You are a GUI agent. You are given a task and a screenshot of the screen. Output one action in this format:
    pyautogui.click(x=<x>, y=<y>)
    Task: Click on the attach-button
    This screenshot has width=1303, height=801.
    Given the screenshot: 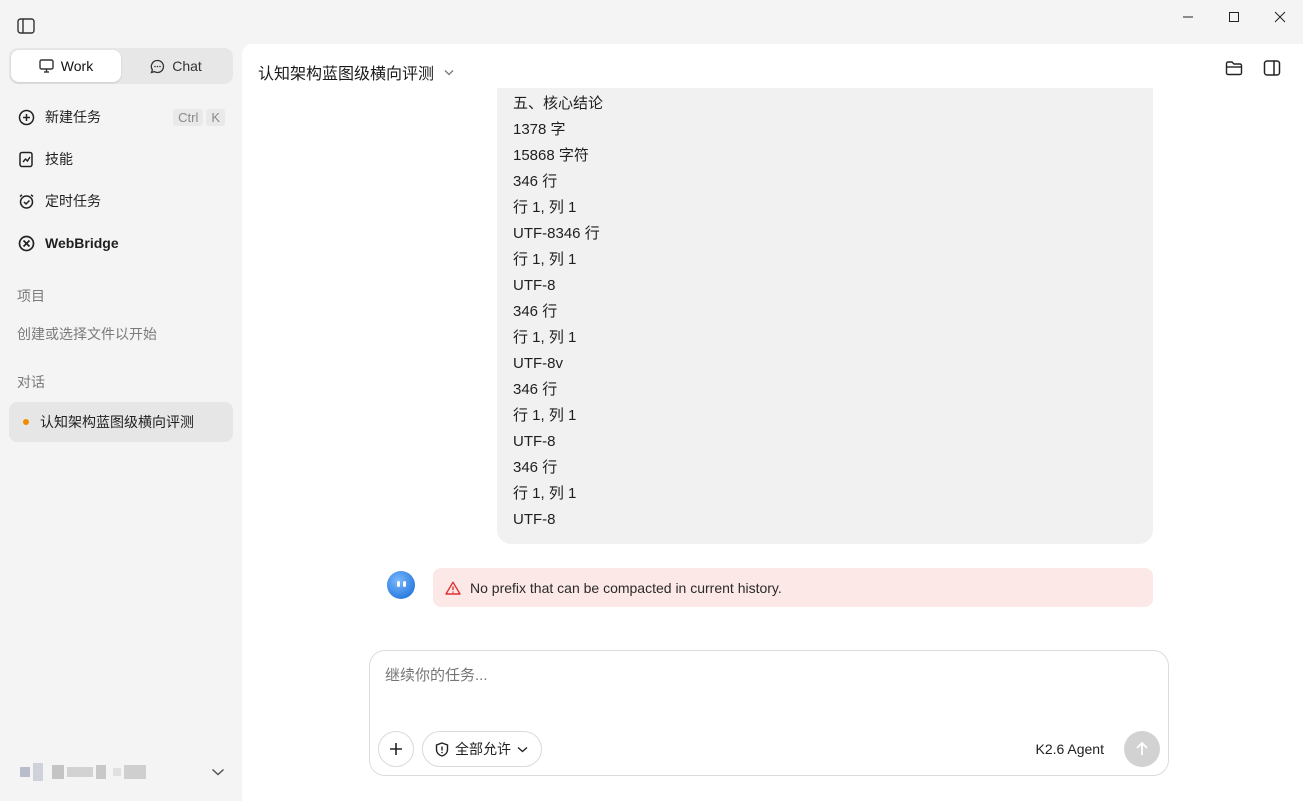 What is the action you would take?
    pyautogui.click(x=396, y=749)
    